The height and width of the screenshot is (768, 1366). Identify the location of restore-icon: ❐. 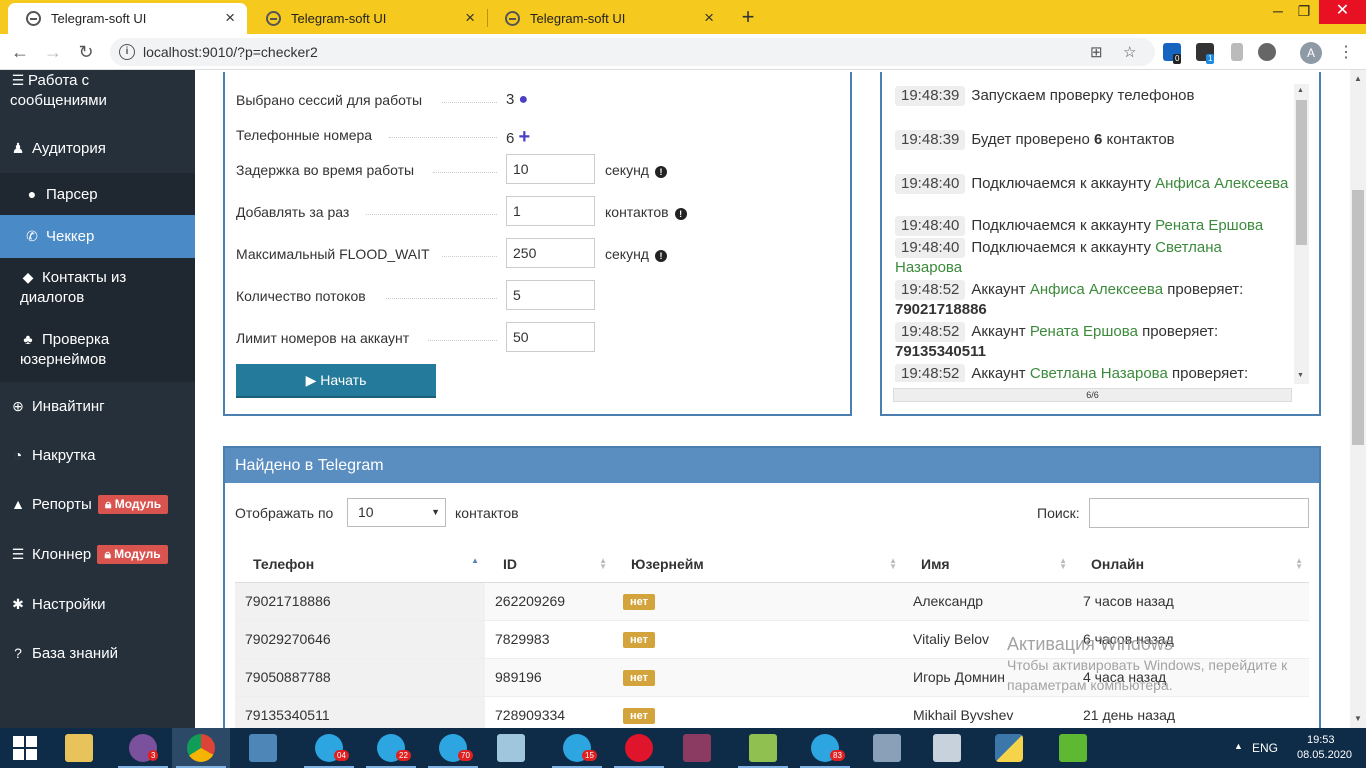
(1304, 12).